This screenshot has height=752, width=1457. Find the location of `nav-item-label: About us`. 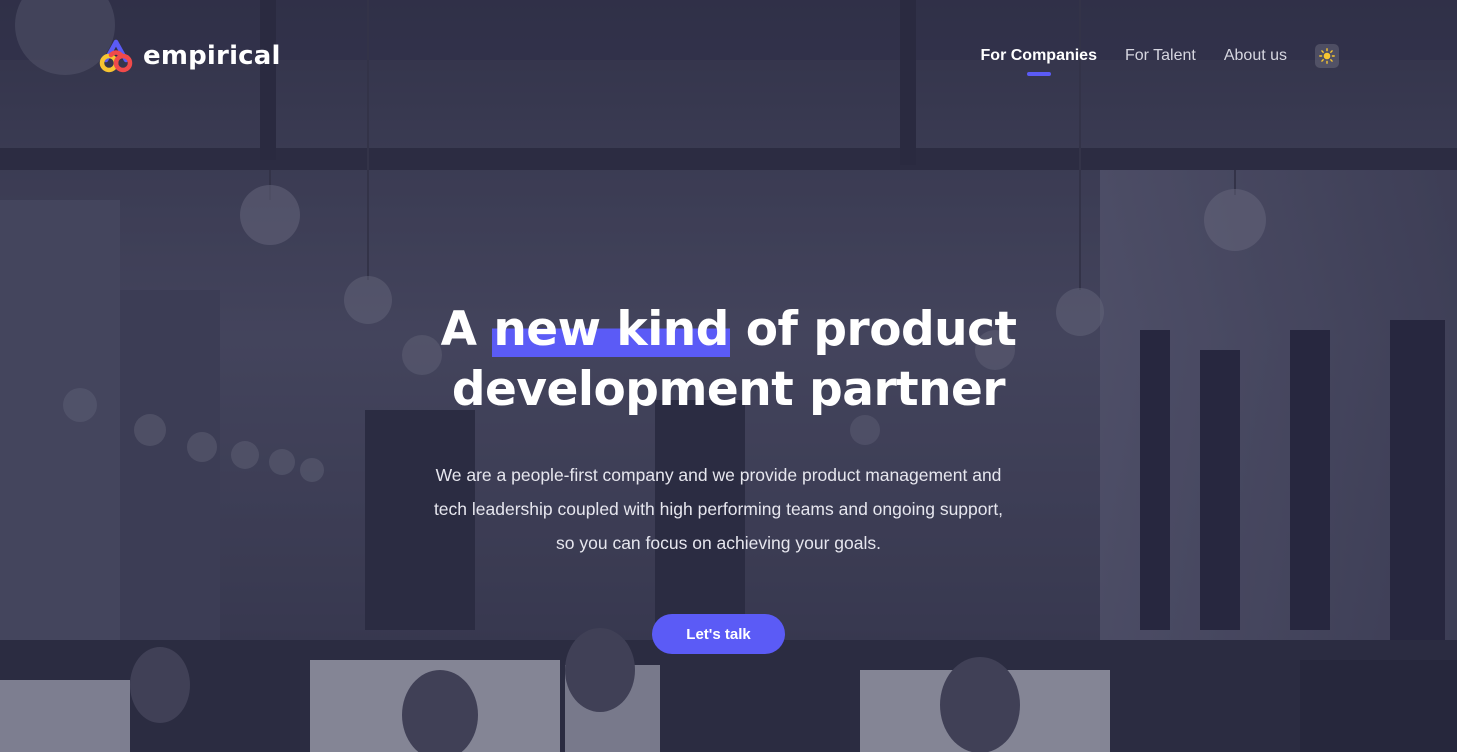

nav-item-label: About us is located at coordinates (1255, 55).